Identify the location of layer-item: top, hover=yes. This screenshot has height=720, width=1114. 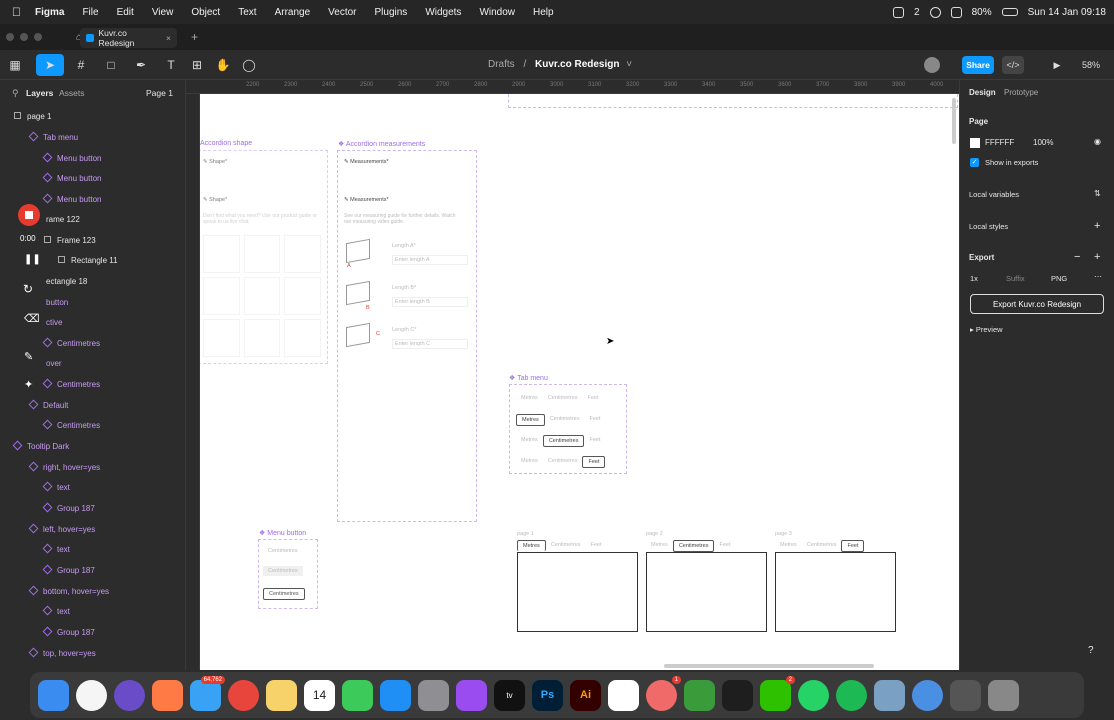
(62, 652).